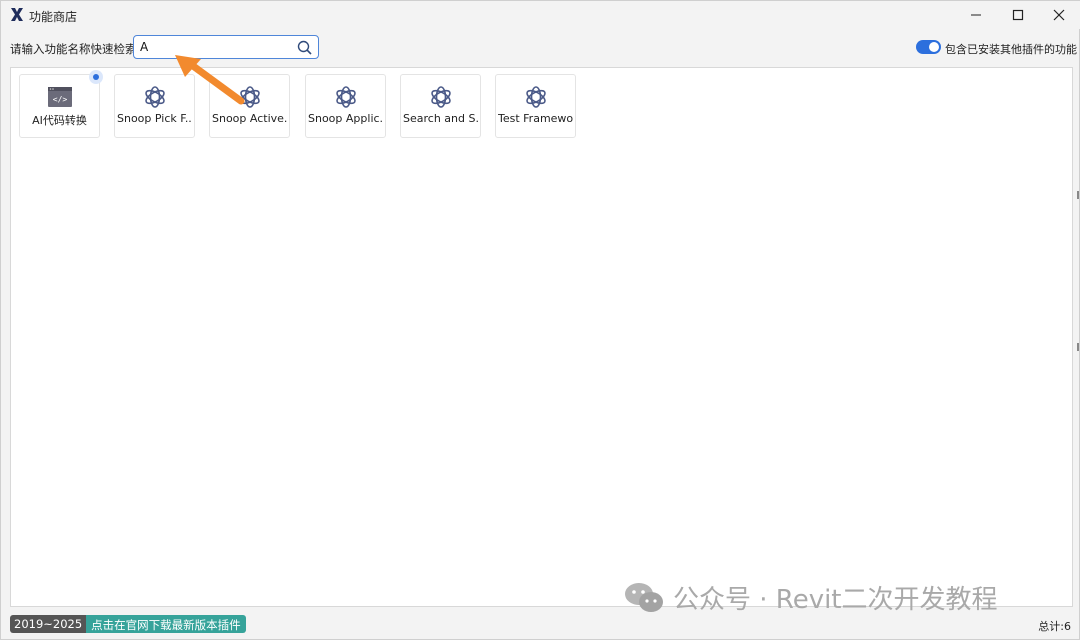  I want to click on version-tag: 2019~2025 点击在官网下载最新版本插件, so click(128, 624).